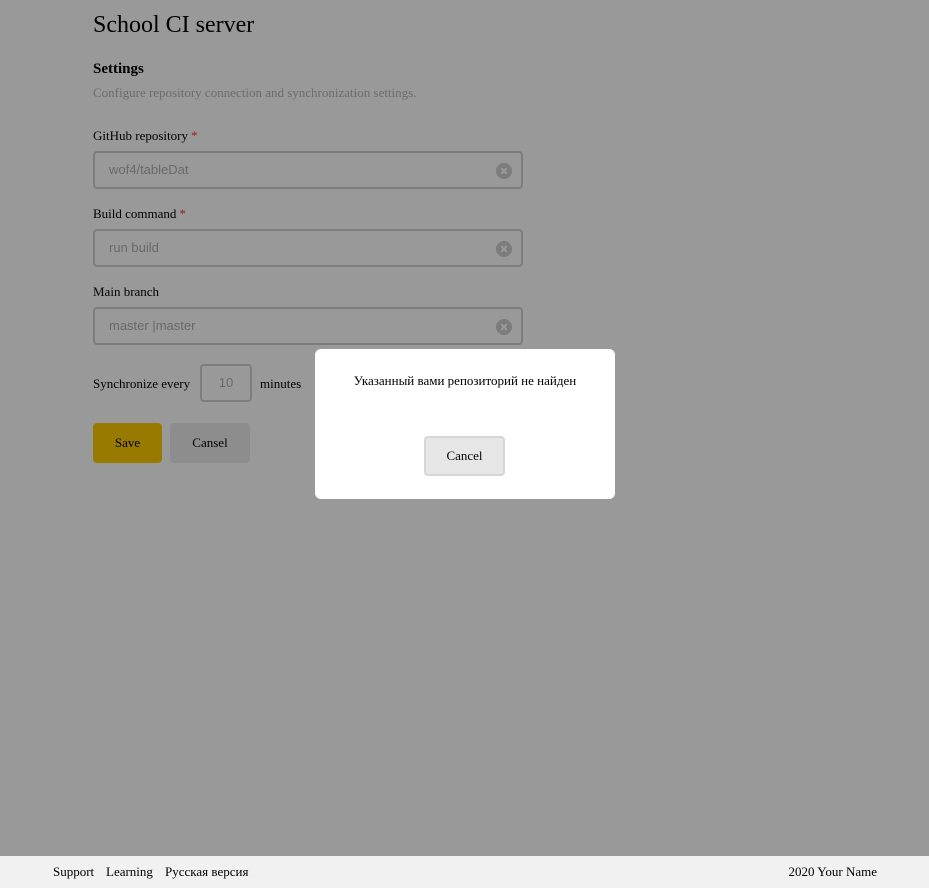  Describe the element at coordinates (832, 871) in the screenshot. I see `footer-copyright: 2020 Your Name` at that location.